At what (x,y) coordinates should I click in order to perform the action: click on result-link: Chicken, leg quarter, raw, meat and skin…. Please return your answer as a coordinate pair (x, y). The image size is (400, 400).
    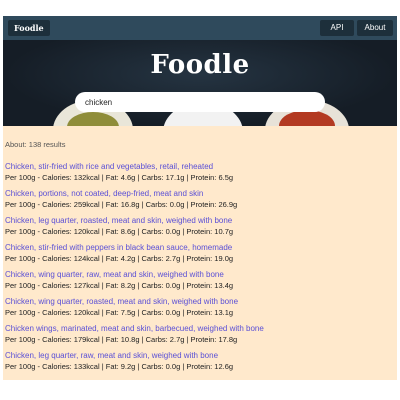
    Looking at the image, I should click on (195, 355).